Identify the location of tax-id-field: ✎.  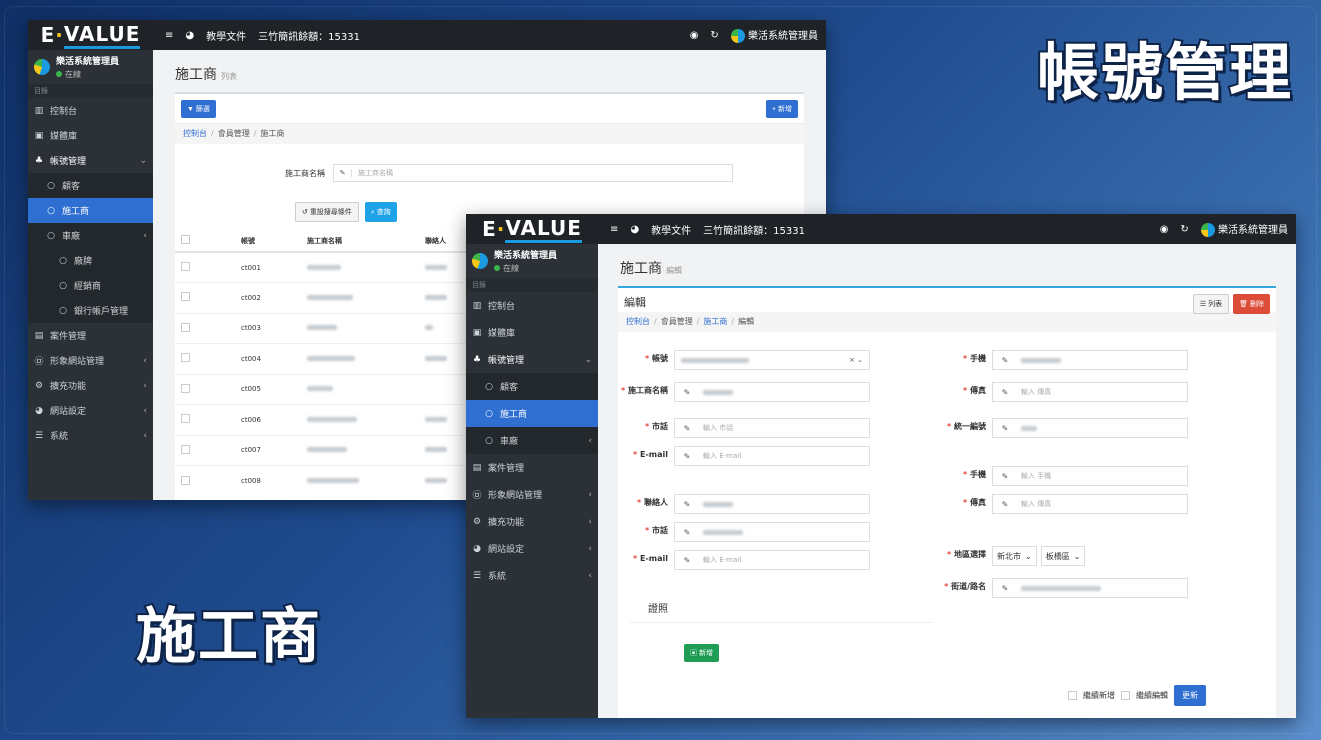
(1090, 428).